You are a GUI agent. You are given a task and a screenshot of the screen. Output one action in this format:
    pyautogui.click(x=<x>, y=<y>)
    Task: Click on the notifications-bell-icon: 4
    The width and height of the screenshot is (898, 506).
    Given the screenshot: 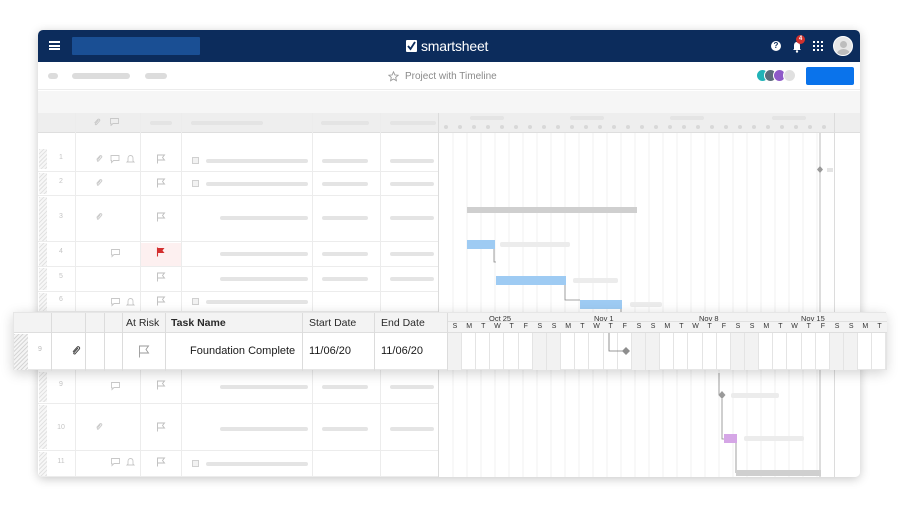 What is the action you would take?
    pyautogui.click(x=798, y=44)
    